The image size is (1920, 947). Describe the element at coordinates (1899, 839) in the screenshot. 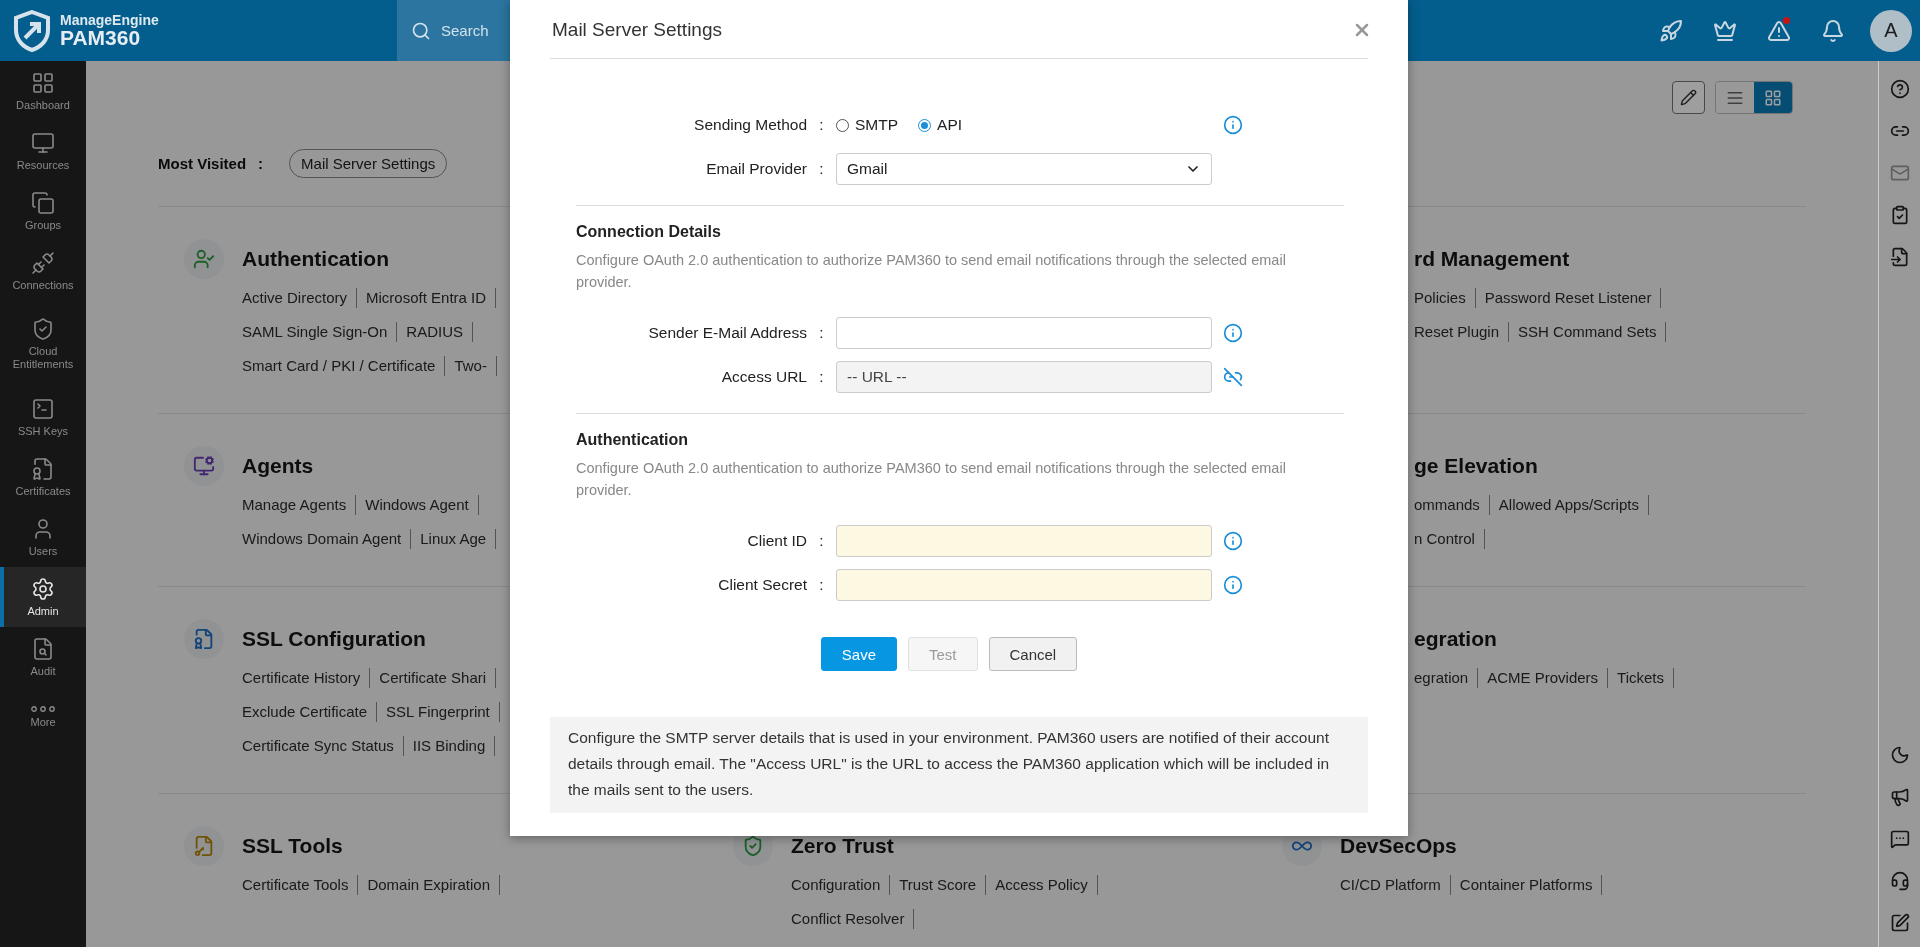

I see `chat-icon` at that location.